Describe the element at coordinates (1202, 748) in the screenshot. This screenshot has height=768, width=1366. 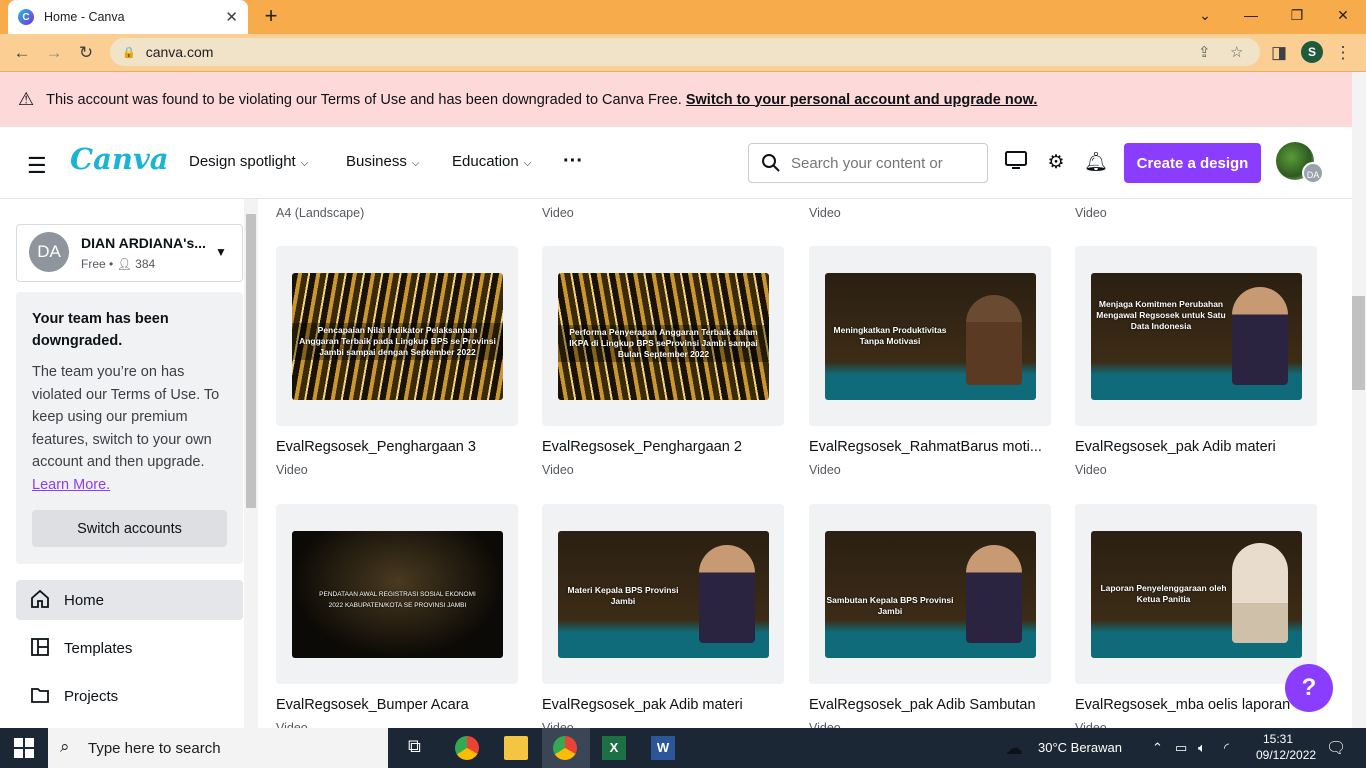
I see `volume-icon: 🔈︎` at that location.